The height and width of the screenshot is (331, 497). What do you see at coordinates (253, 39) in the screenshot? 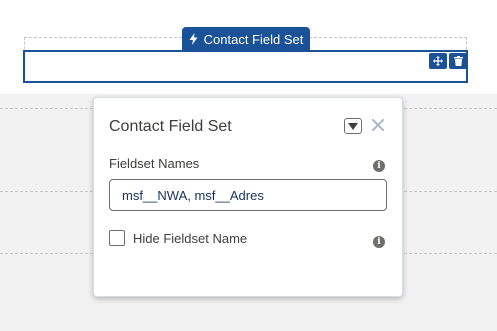
I see `component-label: Contact Field Set` at bounding box center [253, 39].